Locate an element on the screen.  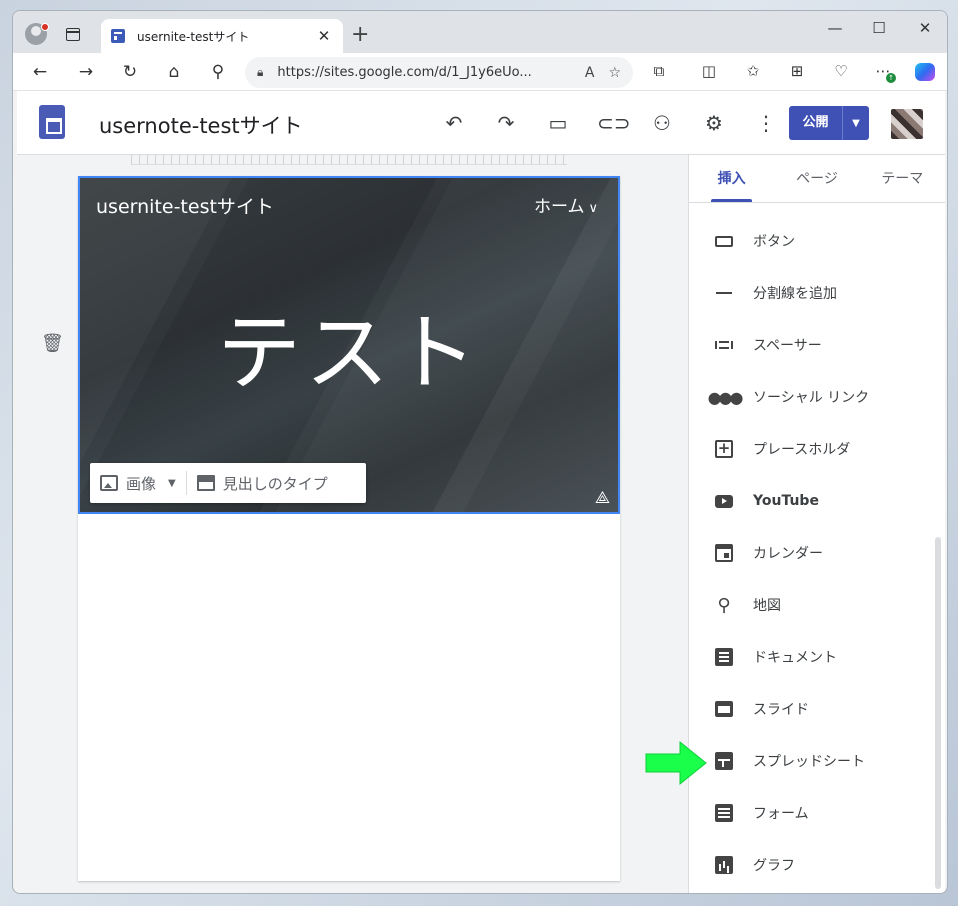
insert-placeholder-item: + プレースホルダ is located at coordinates (817, 449).